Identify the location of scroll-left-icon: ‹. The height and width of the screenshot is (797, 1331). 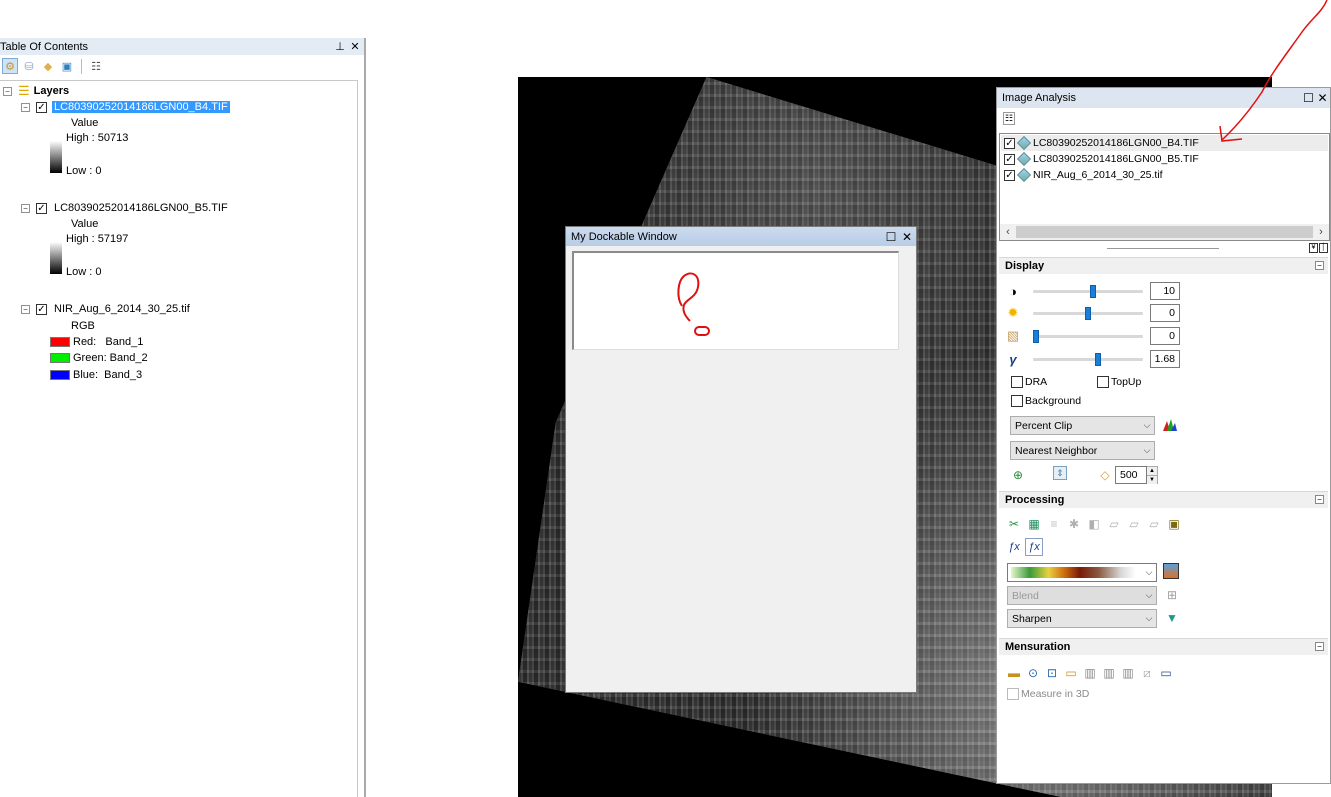
(1008, 232).